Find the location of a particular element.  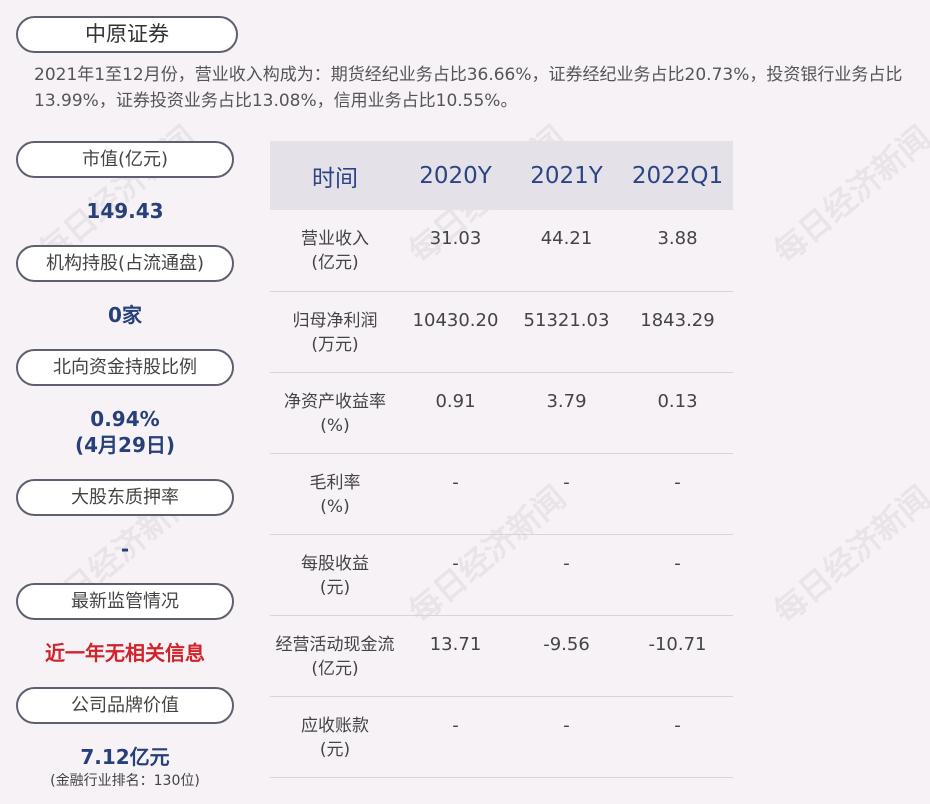

table-cell: 3.88 is located at coordinates (677, 251).